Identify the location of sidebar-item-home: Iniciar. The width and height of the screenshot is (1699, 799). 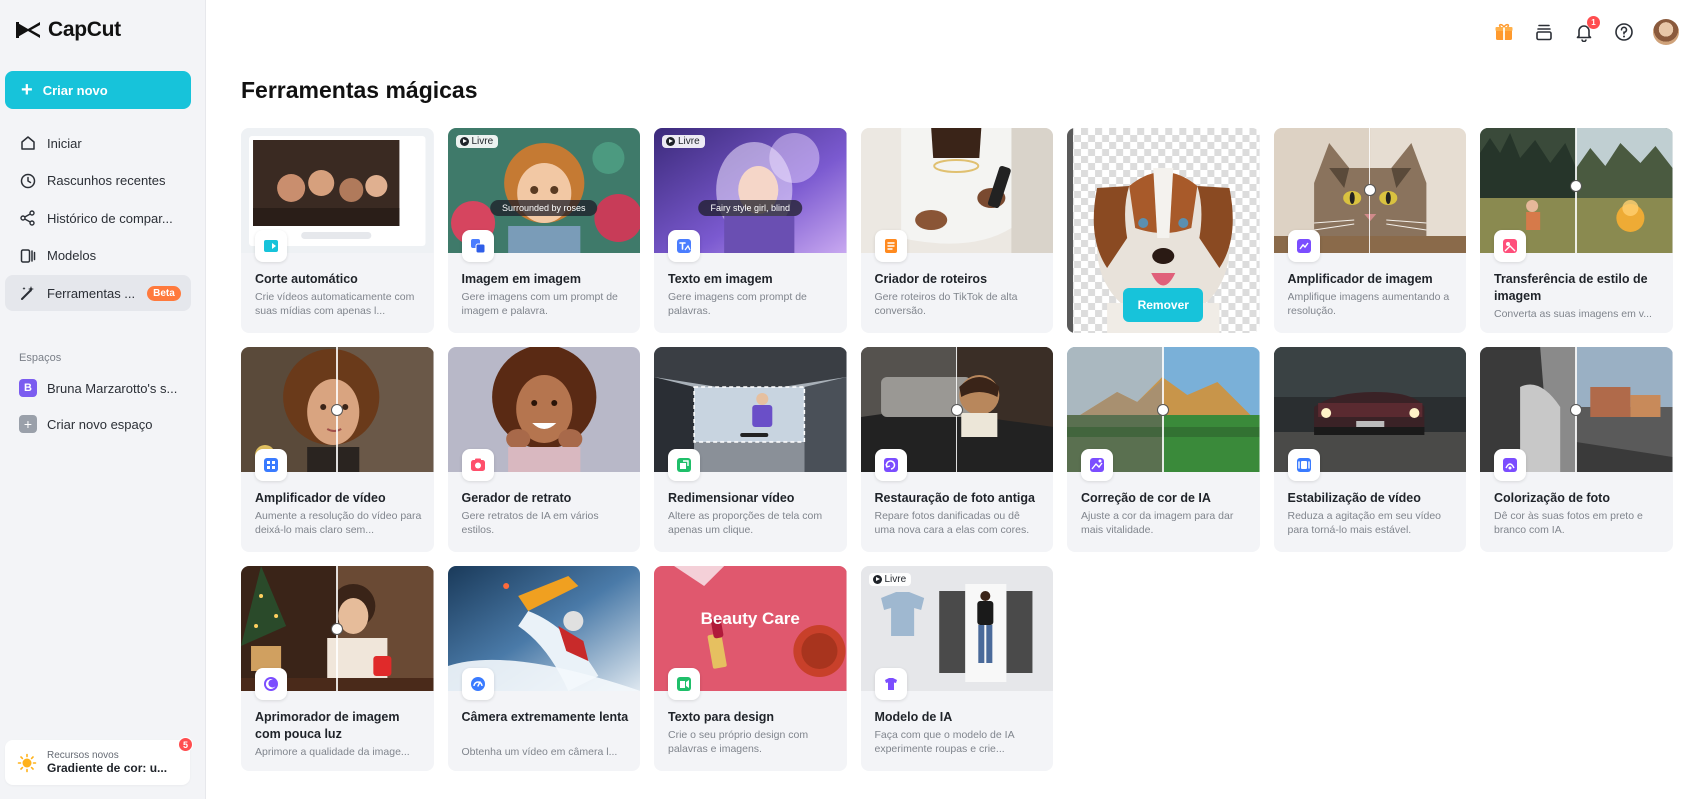
(98, 143).